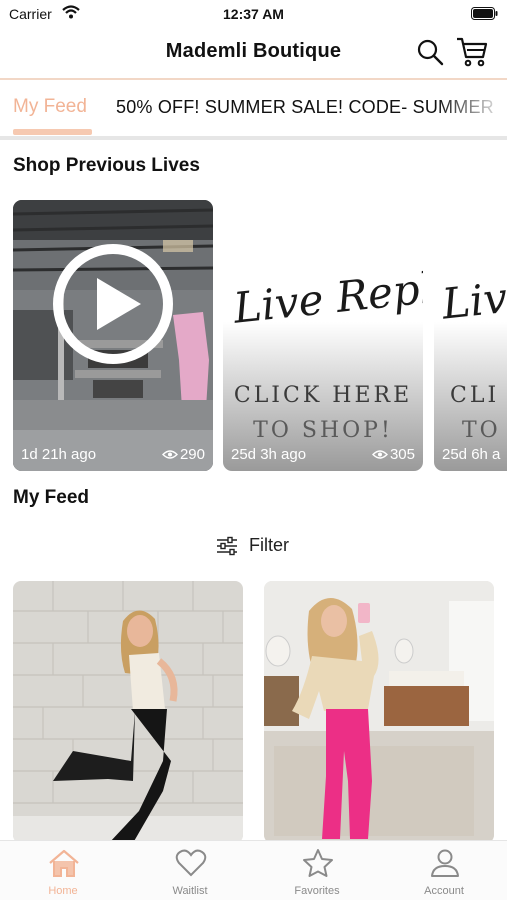  What do you see at coordinates (269, 454) in the screenshot?
I see `live-time-ago: 25d 3h ago` at bounding box center [269, 454].